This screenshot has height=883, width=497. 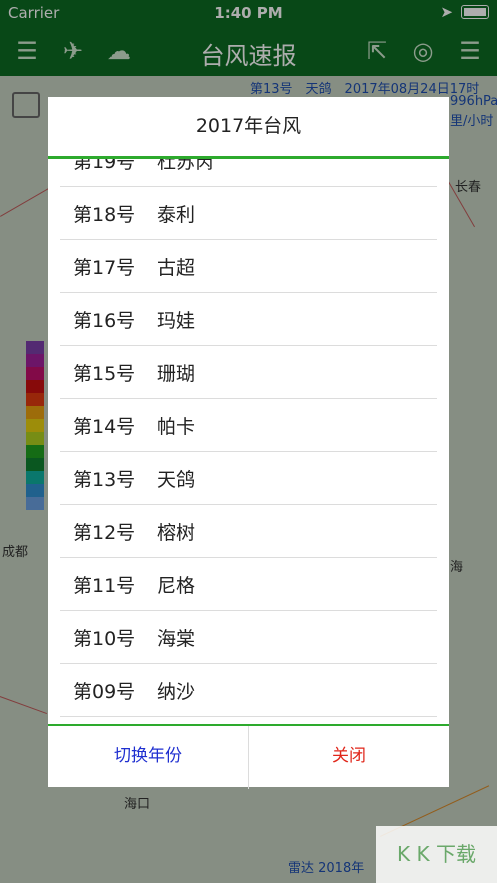 I want to click on typhoon-name: 泰利, so click(x=176, y=214).